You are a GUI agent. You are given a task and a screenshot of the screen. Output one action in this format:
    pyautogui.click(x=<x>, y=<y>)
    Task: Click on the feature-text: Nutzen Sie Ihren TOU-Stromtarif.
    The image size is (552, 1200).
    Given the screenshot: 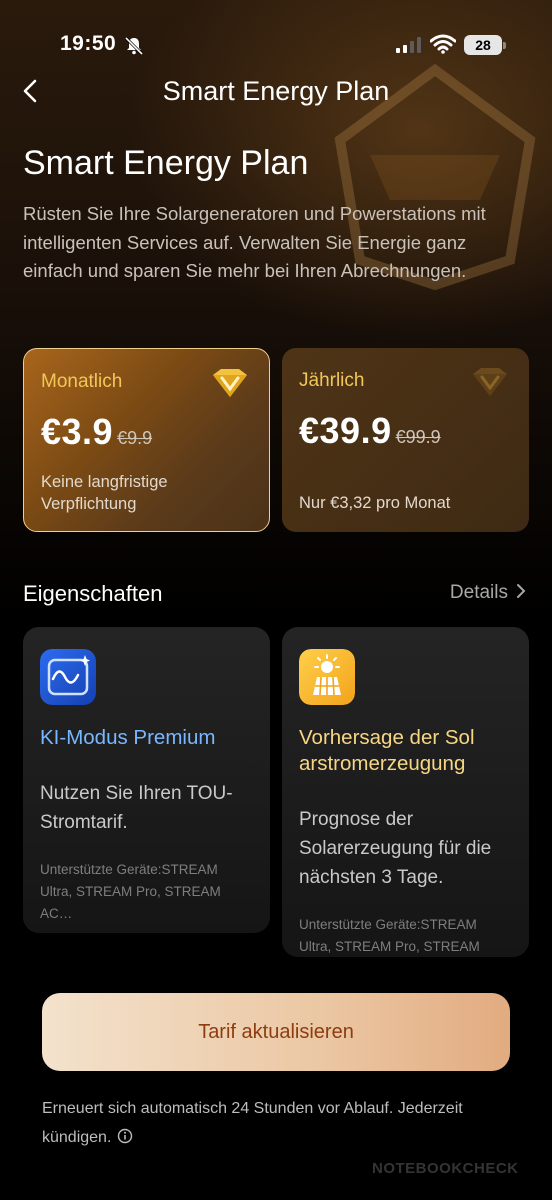 What is the action you would take?
    pyautogui.click(x=136, y=808)
    